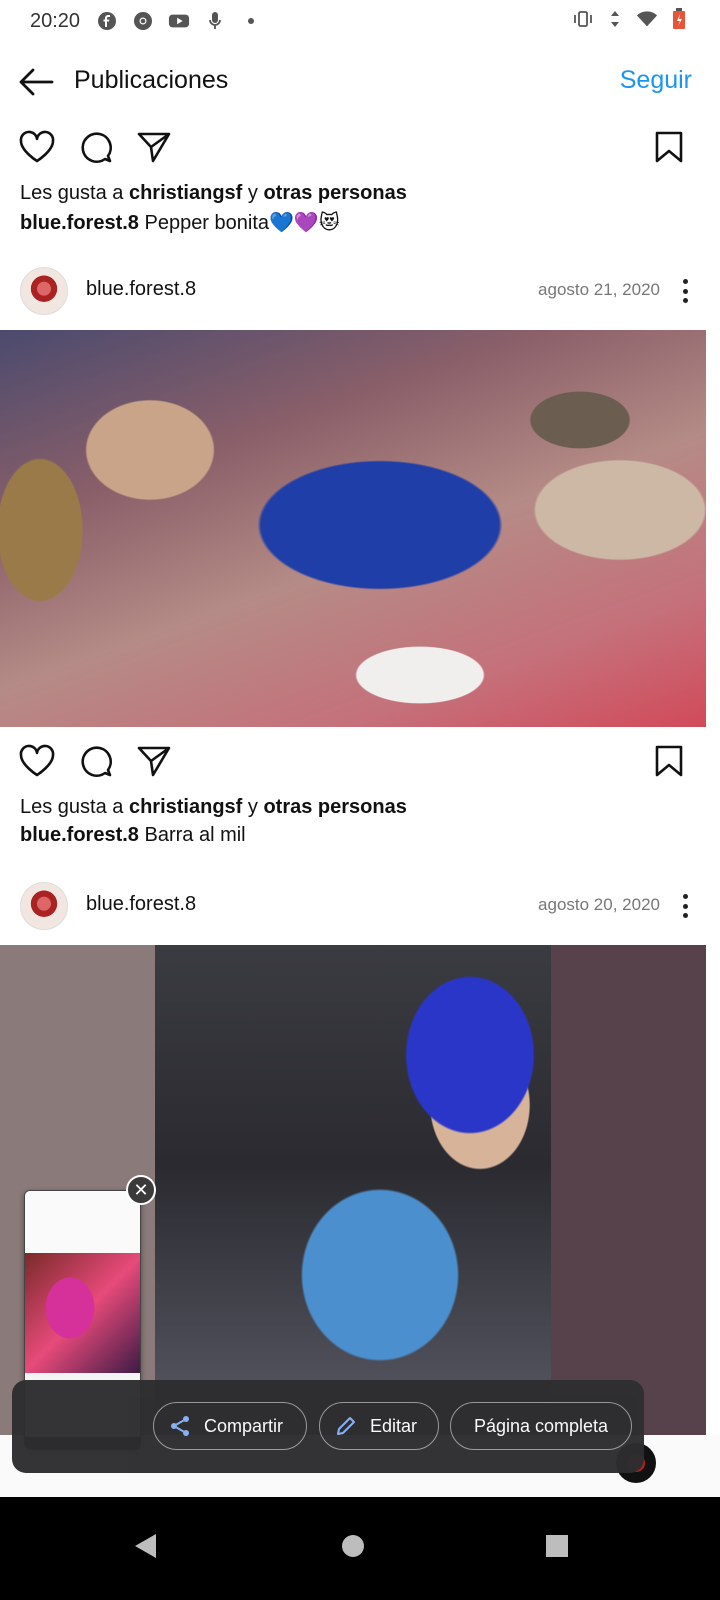 This screenshot has height=1600, width=720. Describe the element at coordinates (251, 21) in the screenshot. I see `more-notifications-dot-icon` at that location.